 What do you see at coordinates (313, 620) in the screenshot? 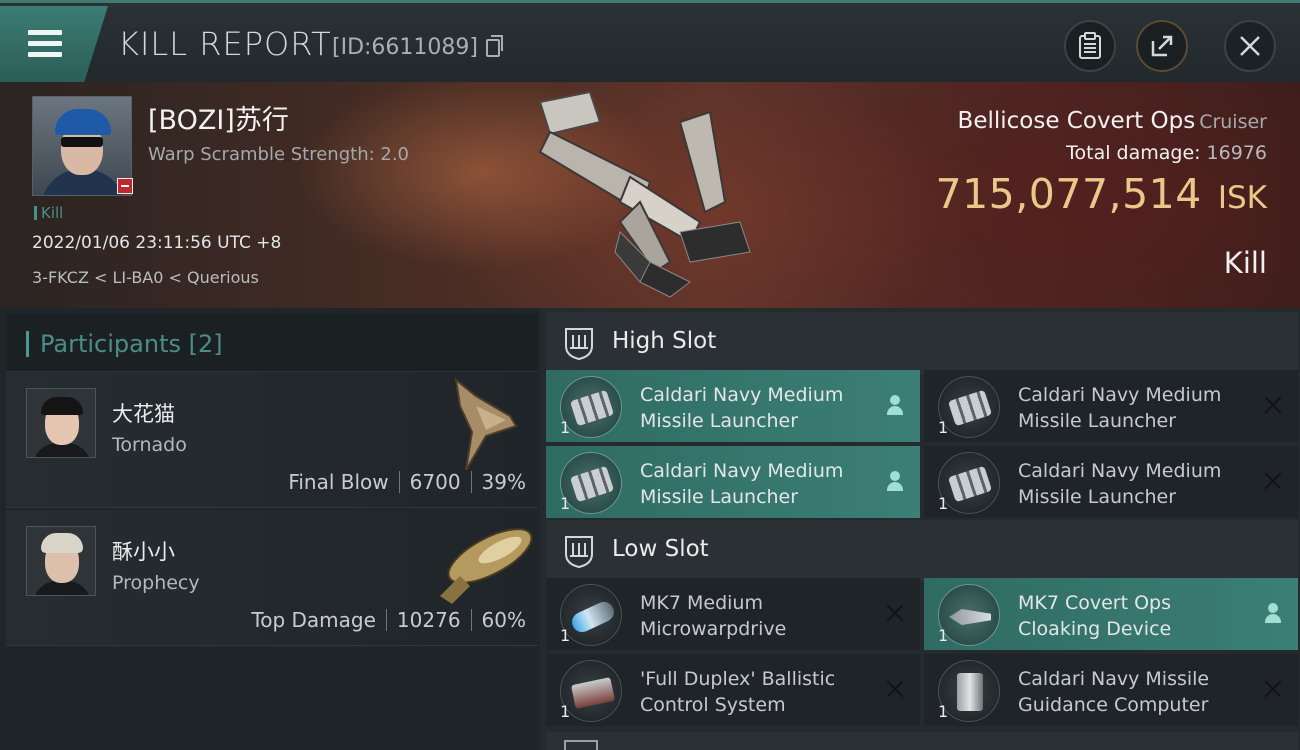
I see `participant-role: Top Damage` at bounding box center [313, 620].